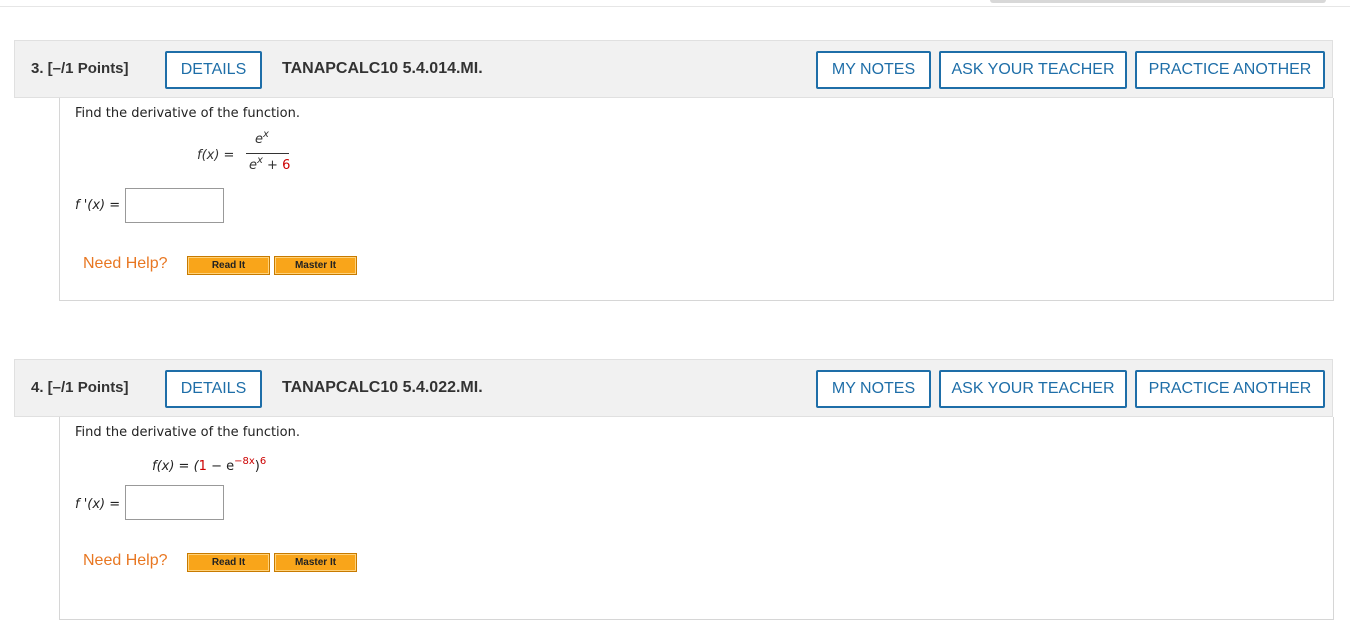  I want to click on fraction-numerator: ex, so click(262, 138).